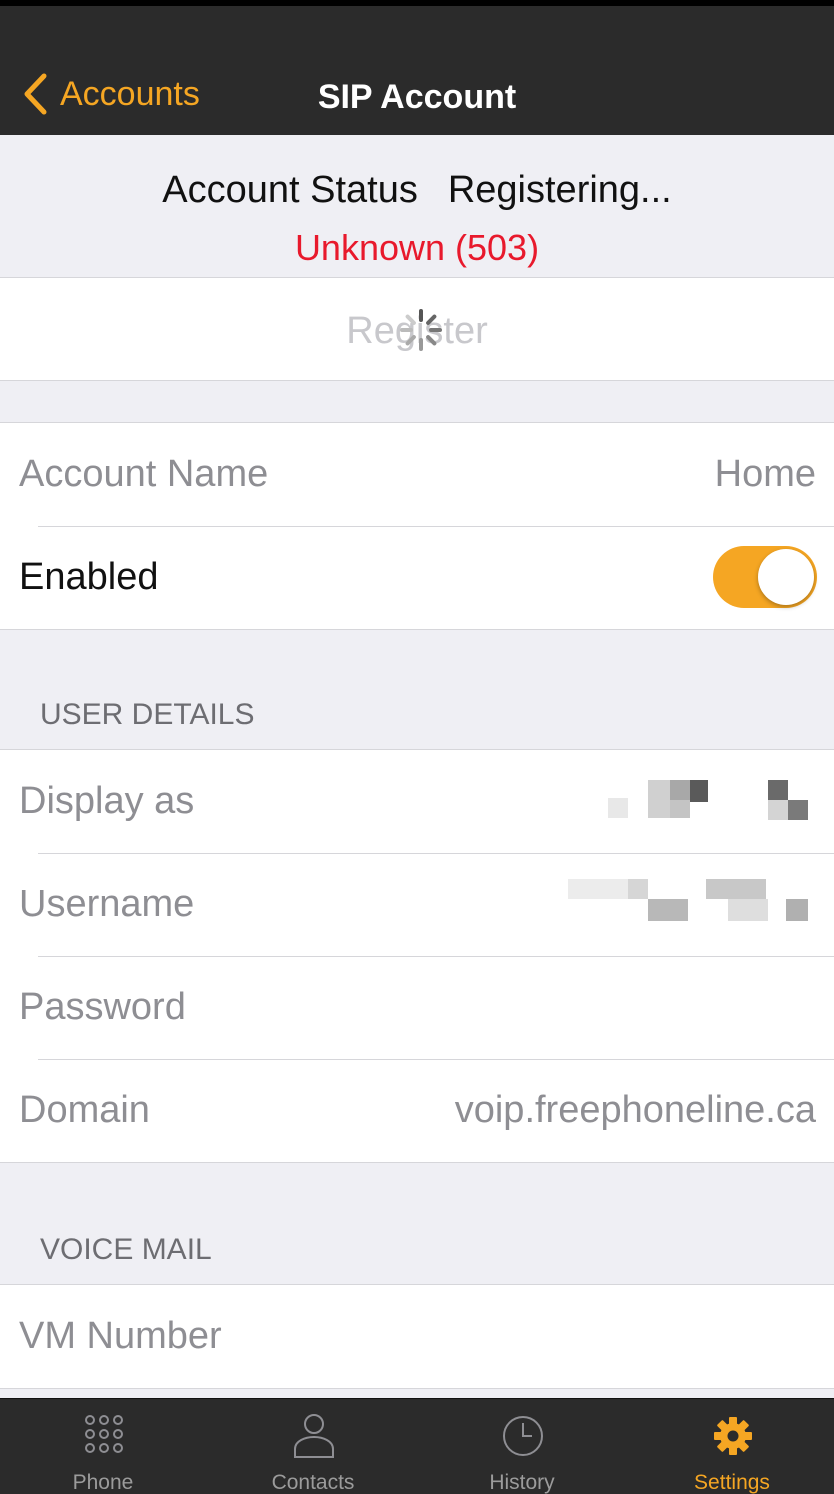 This screenshot has width=834, height=1494. I want to click on display-as-row: Display as, so click(417, 801).